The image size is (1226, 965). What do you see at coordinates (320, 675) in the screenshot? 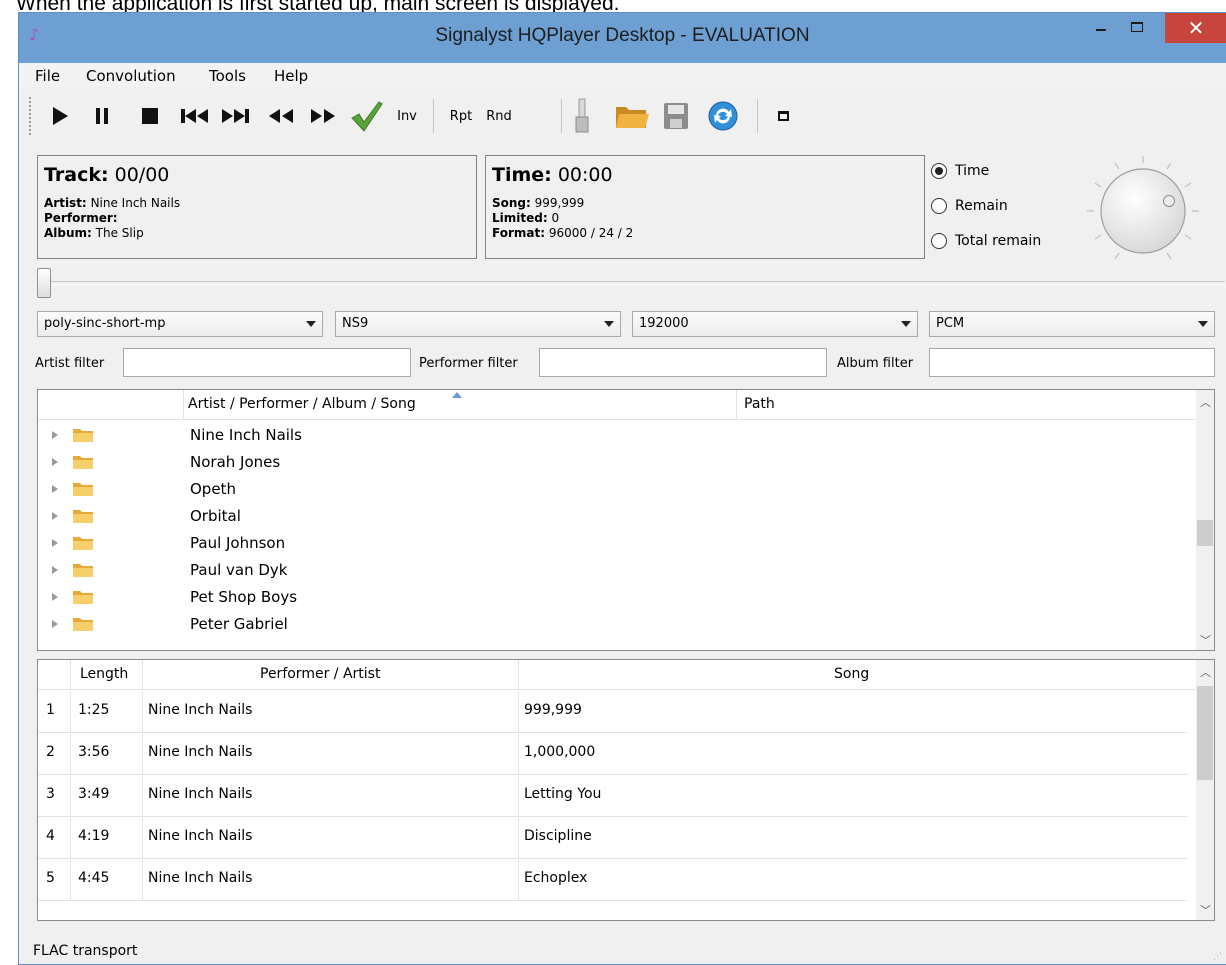
I see `column-header-performer: Performer / Artist` at bounding box center [320, 675].